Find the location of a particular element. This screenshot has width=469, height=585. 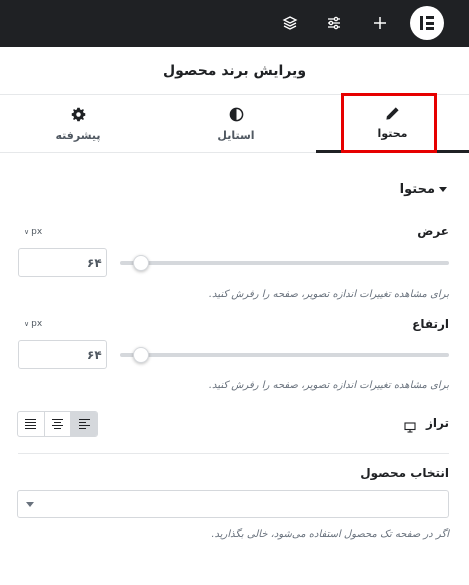

height-slider-thumb is located at coordinates (141, 355).